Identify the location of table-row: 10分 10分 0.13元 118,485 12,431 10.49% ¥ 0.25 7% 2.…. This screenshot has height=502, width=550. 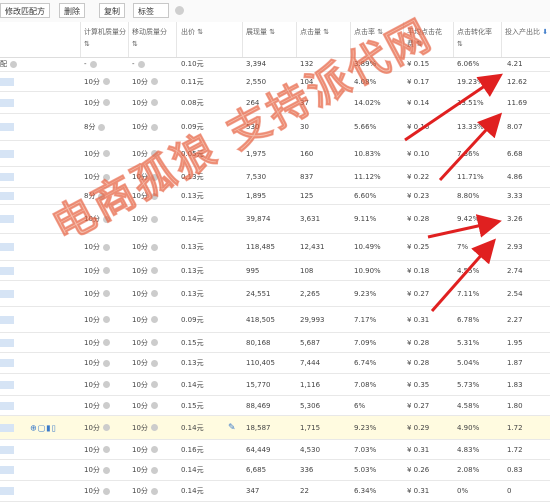
(275, 247).